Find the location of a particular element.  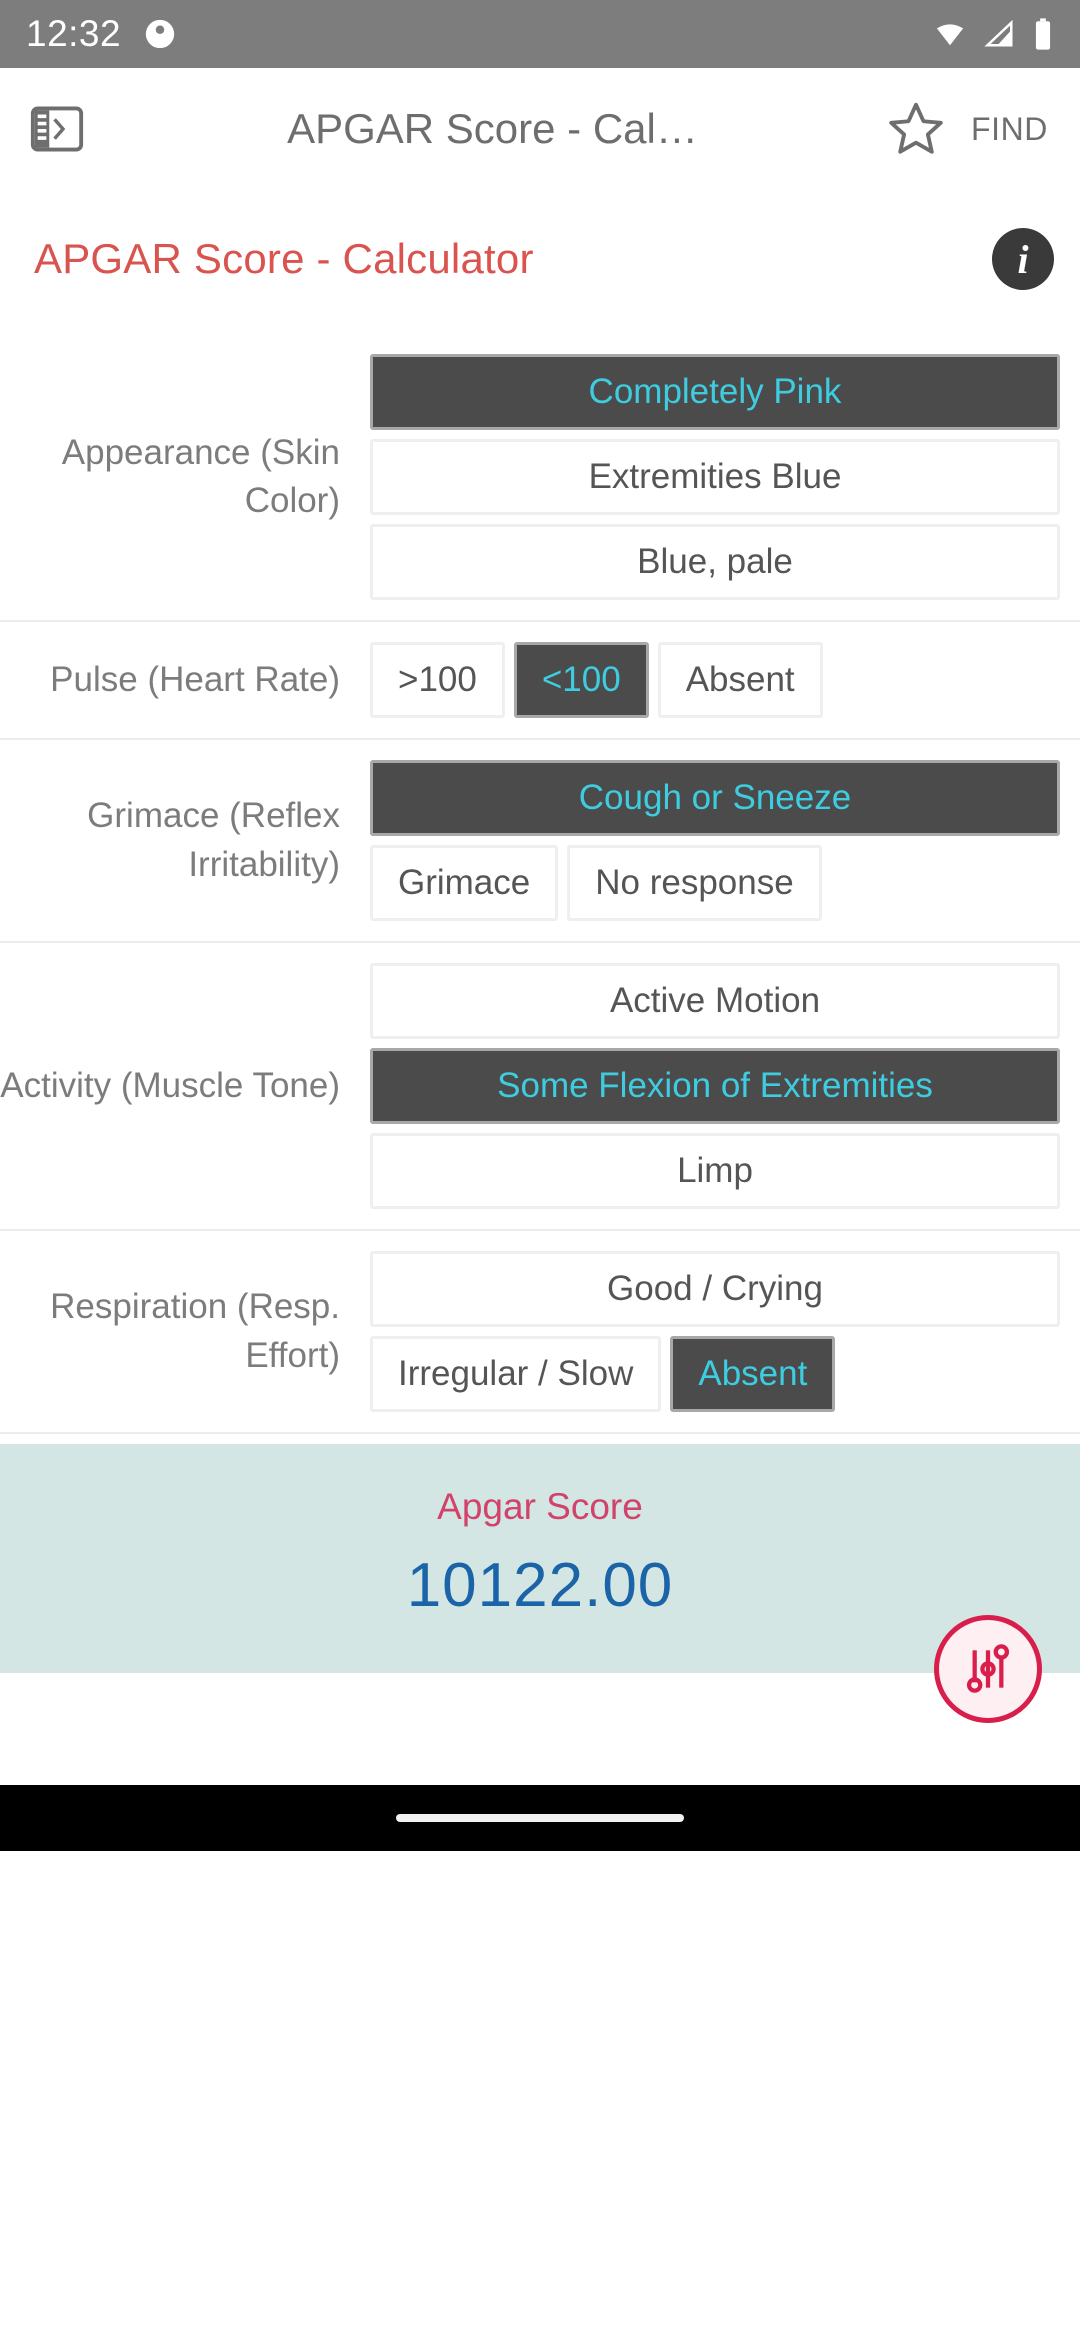

criteria-label: Appearance (Skin Color) is located at coordinates (200, 476).